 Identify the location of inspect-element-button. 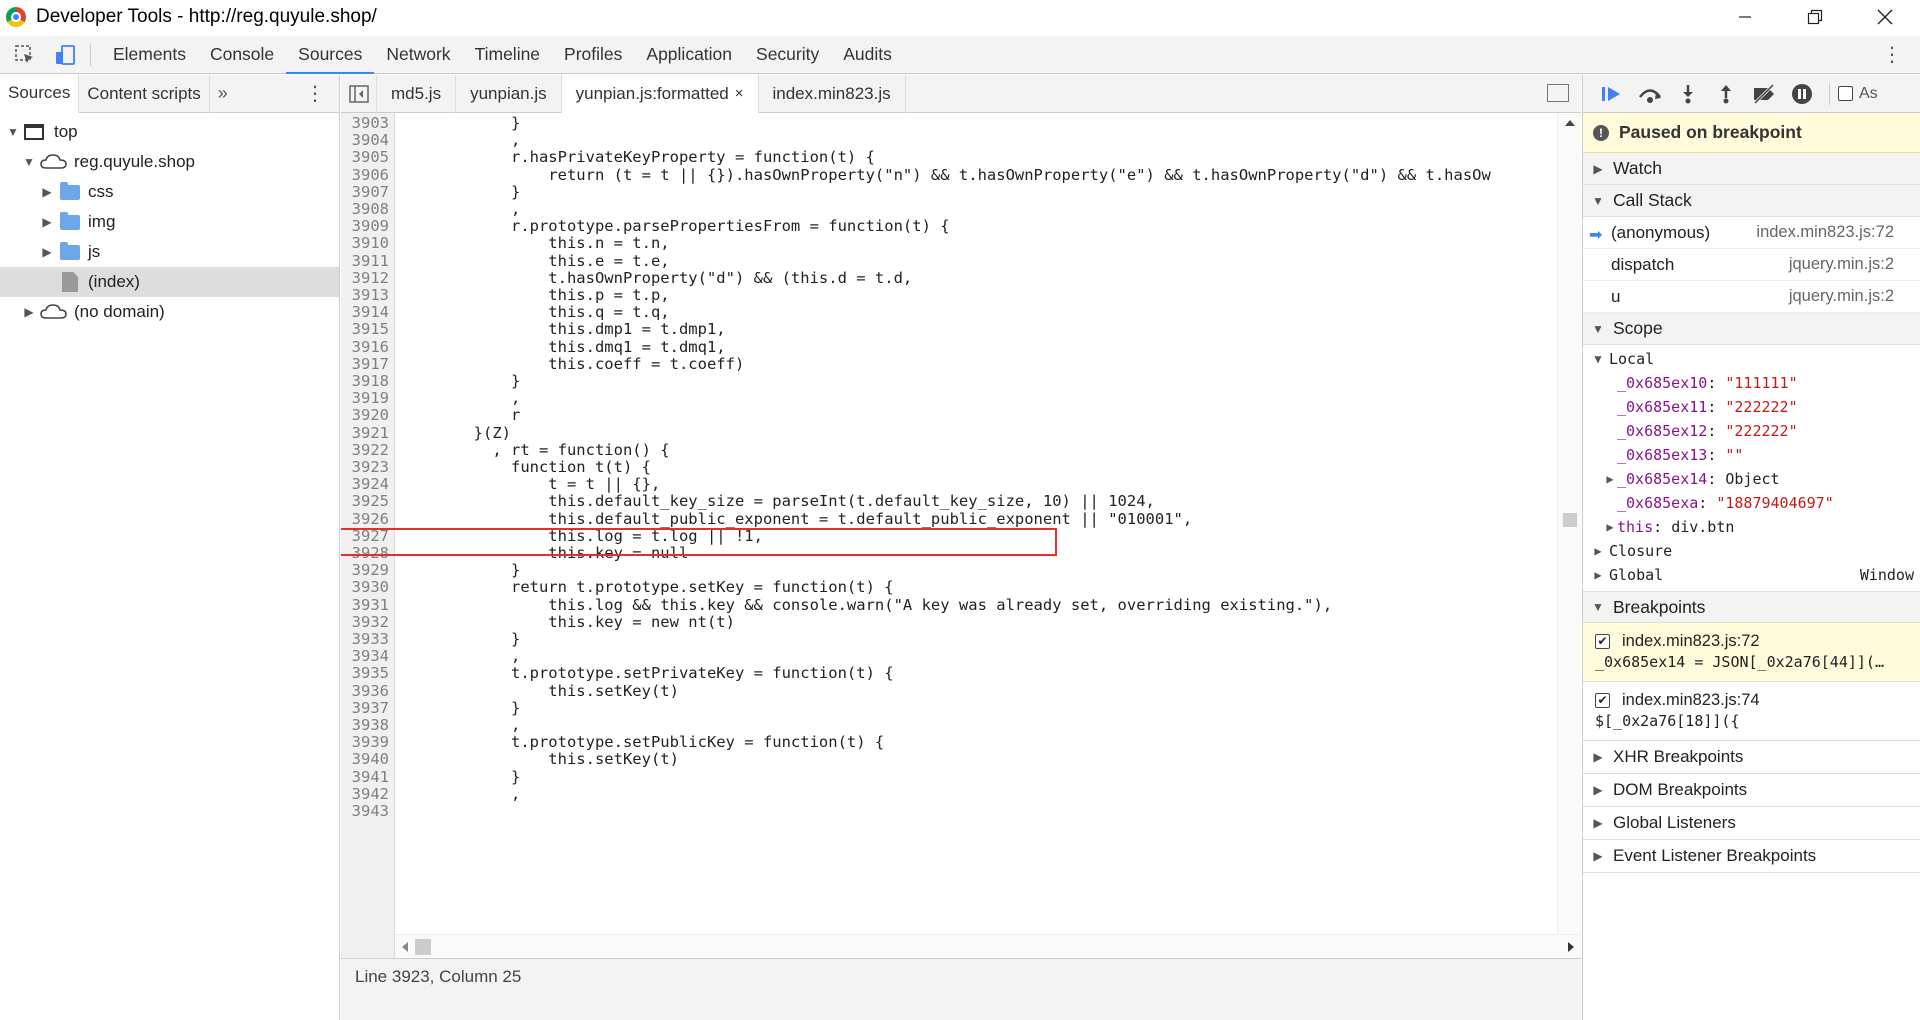
(25, 55).